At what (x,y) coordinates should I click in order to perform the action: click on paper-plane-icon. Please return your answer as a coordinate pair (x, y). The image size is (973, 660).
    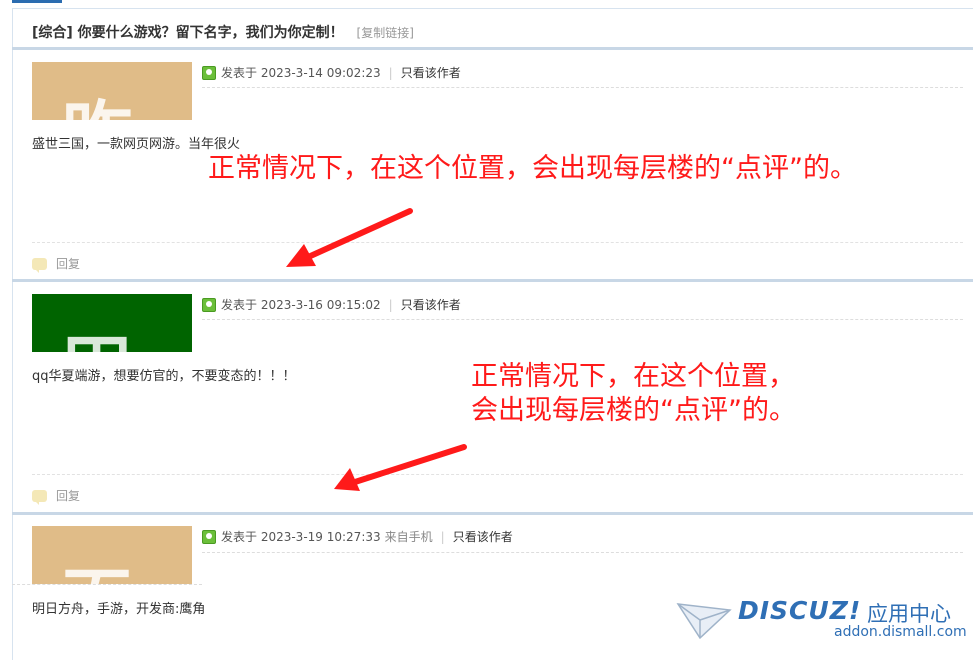
    Looking at the image, I should click on (704, 621).